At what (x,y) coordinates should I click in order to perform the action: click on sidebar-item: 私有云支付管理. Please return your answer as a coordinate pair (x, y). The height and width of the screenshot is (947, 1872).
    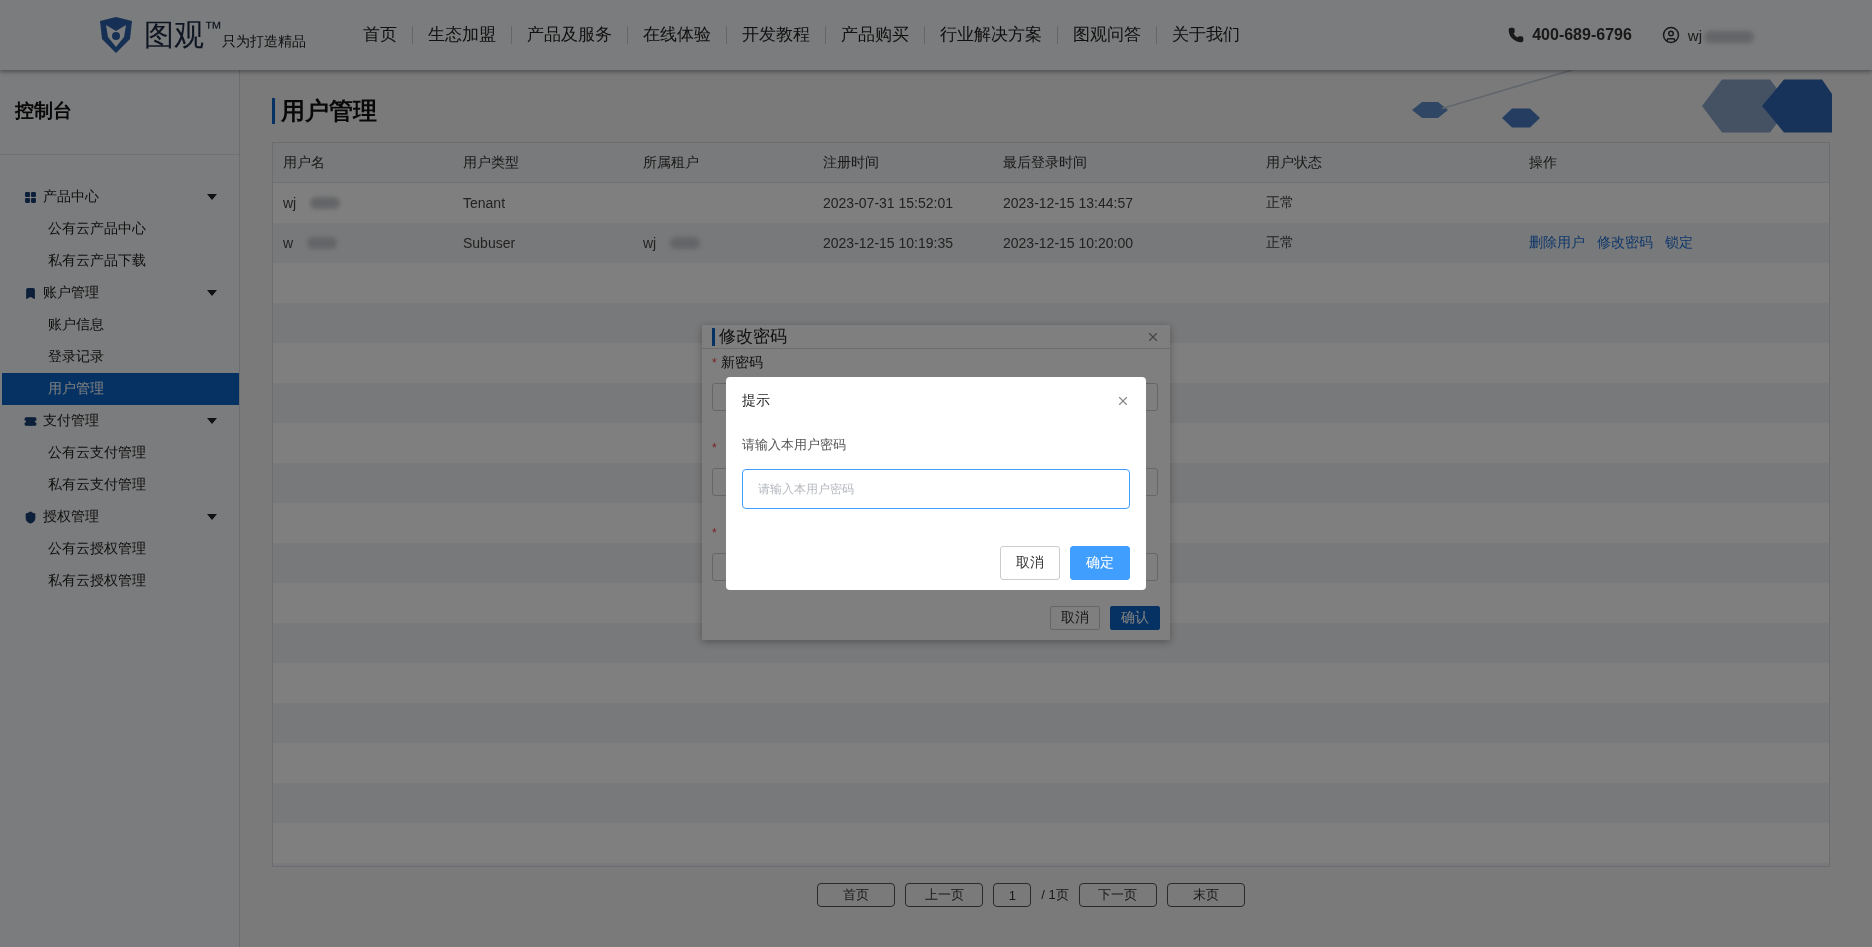
    Looking at the image, I should click on (120, 485).